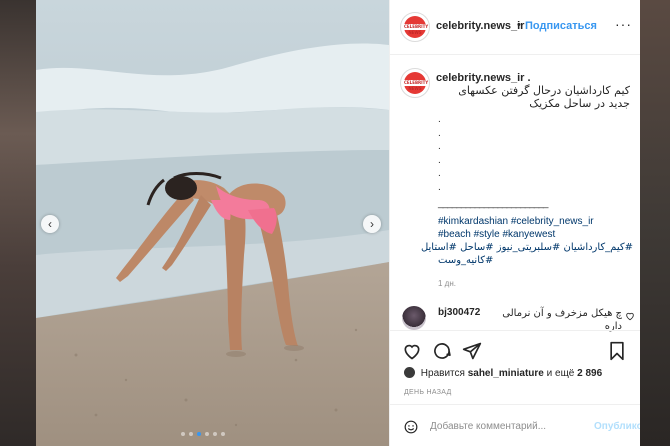 This screenshot has width=670, height=446. Describe the element at coordinates (409, 372) in the screenshot. I see `liker-avatar` at that location.